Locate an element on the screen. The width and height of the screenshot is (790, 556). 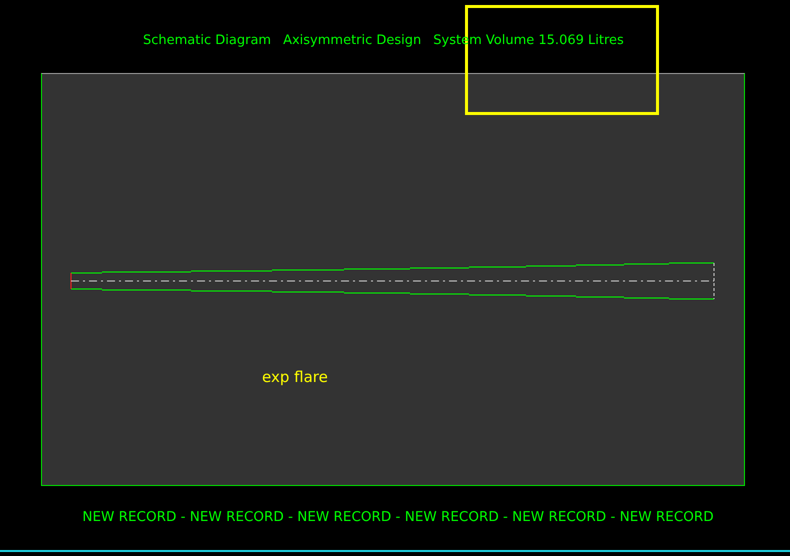
header-title: Schematic Diagram is located at coordinates (207, 41).